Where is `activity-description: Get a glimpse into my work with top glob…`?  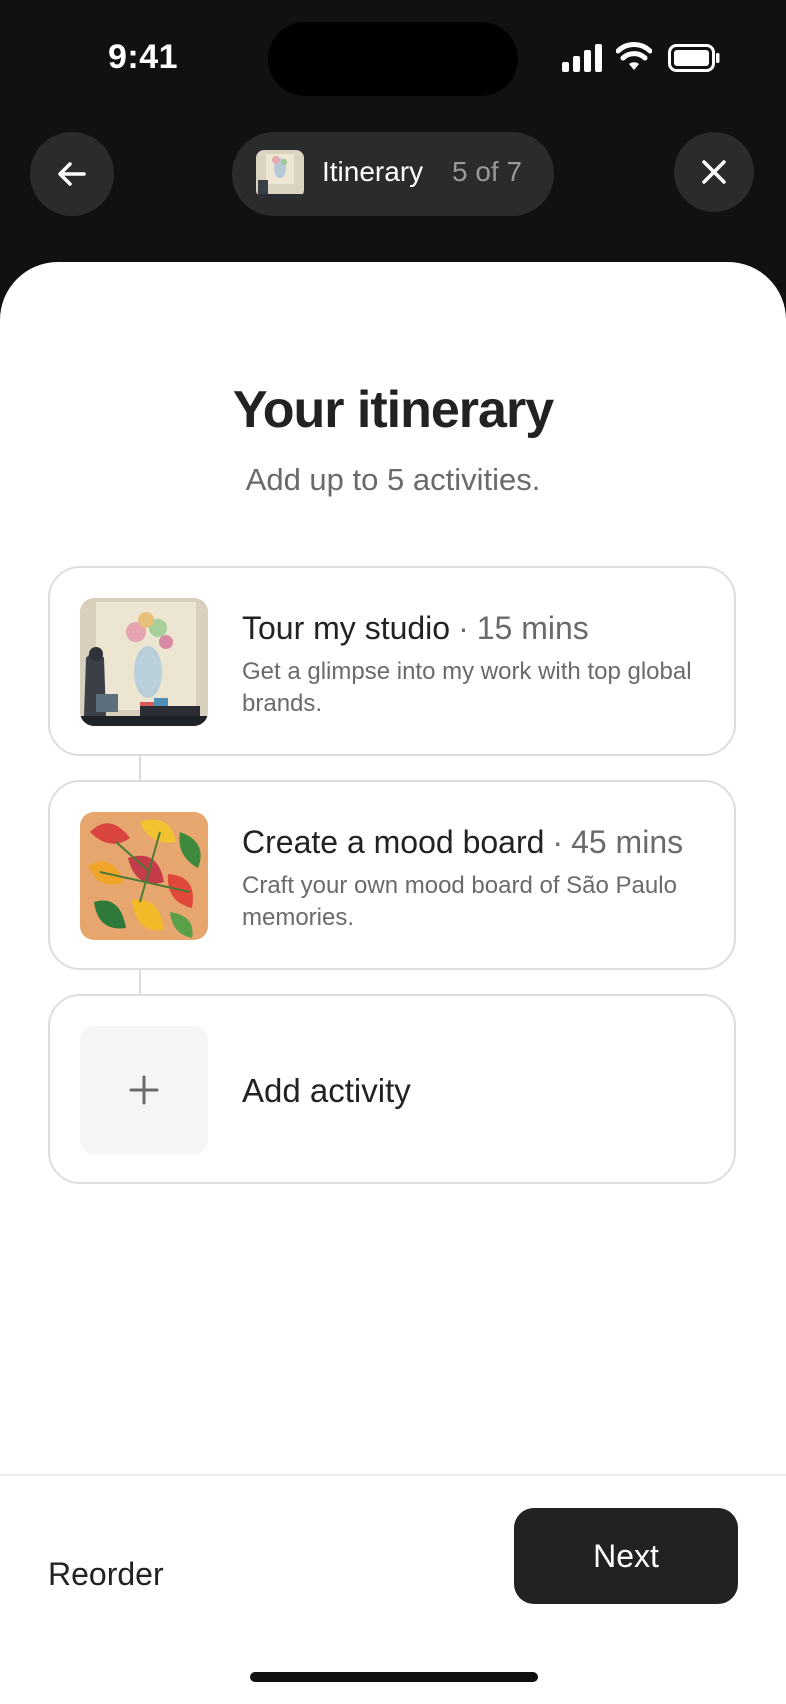 activity-description: Get a glimpse into my work with top glob… is located at coordinates (467, 687).